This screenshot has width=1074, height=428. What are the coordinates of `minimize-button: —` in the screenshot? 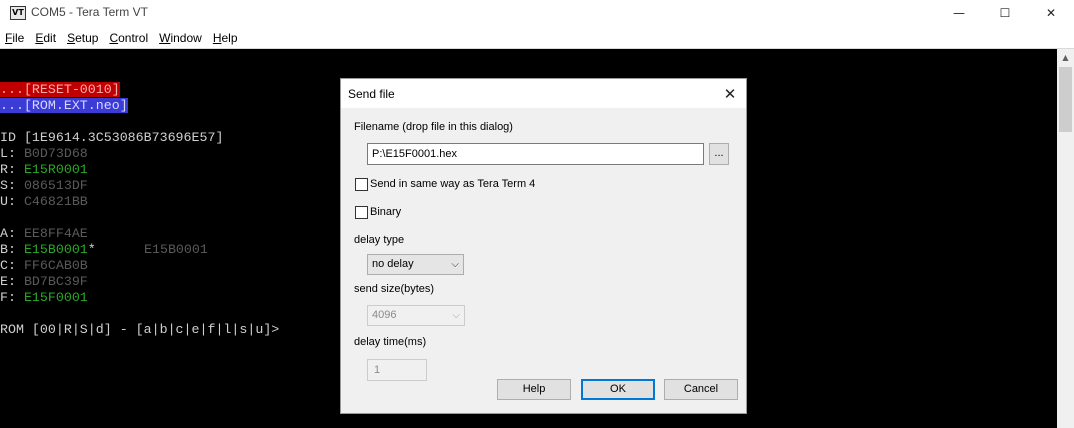 It's located at (959, 13).